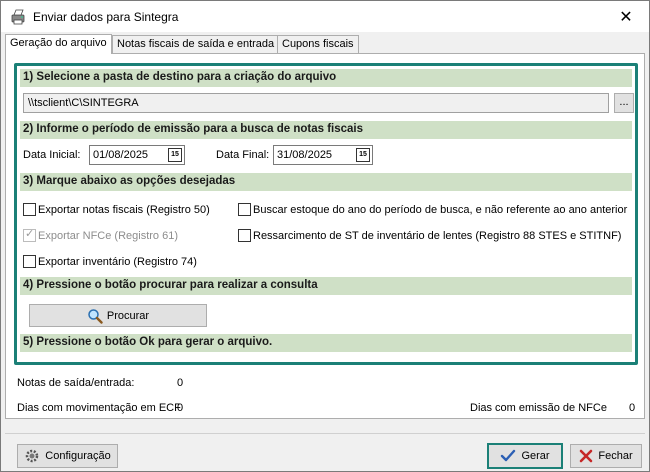 The width and height of the screenshot is (650, 472). What do you see at coordinates (180, 383) in the screenshot?
I see `notas-count-value: 0` at bounding box center [180, 383].